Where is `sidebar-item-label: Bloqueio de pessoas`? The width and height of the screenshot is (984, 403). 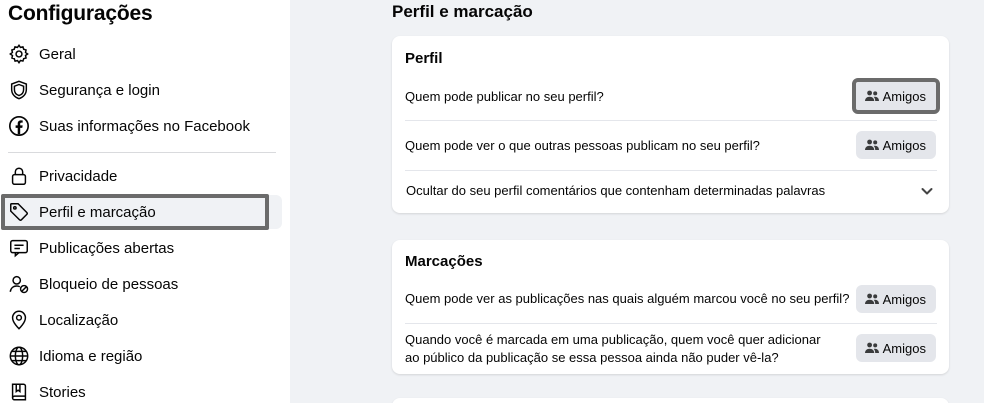
sidebar-item-label: Bloqueio de pessoas is located at coordinates (109, 284).